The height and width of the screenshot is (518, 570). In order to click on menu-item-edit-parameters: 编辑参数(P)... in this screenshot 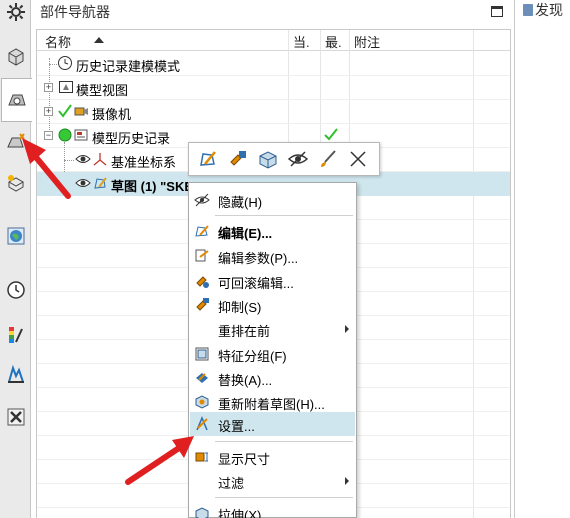, I will do `click(272, 256)`.